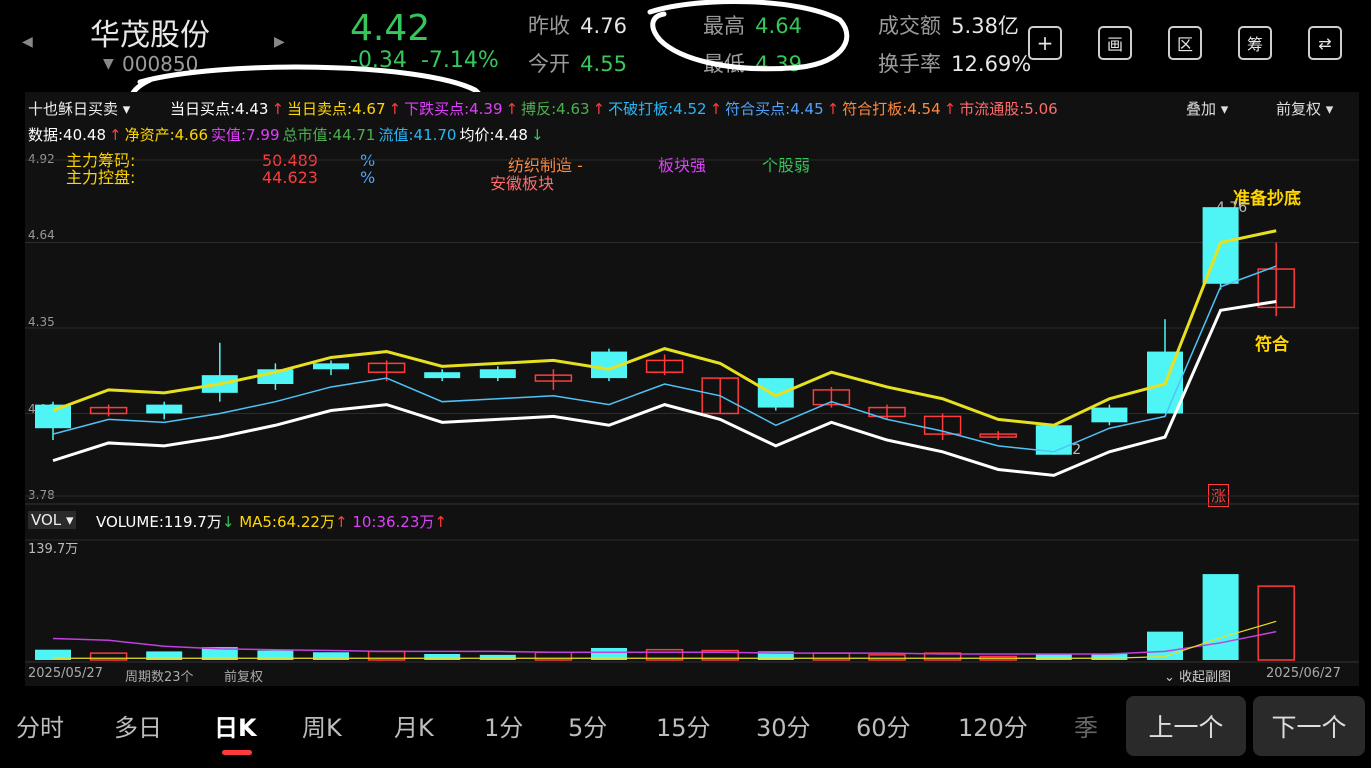 This screenshot has height=768, width=1371. Describe the element at coordinates (783, 725) in the screenshot. I see `tab-30分: 30分` at that location.